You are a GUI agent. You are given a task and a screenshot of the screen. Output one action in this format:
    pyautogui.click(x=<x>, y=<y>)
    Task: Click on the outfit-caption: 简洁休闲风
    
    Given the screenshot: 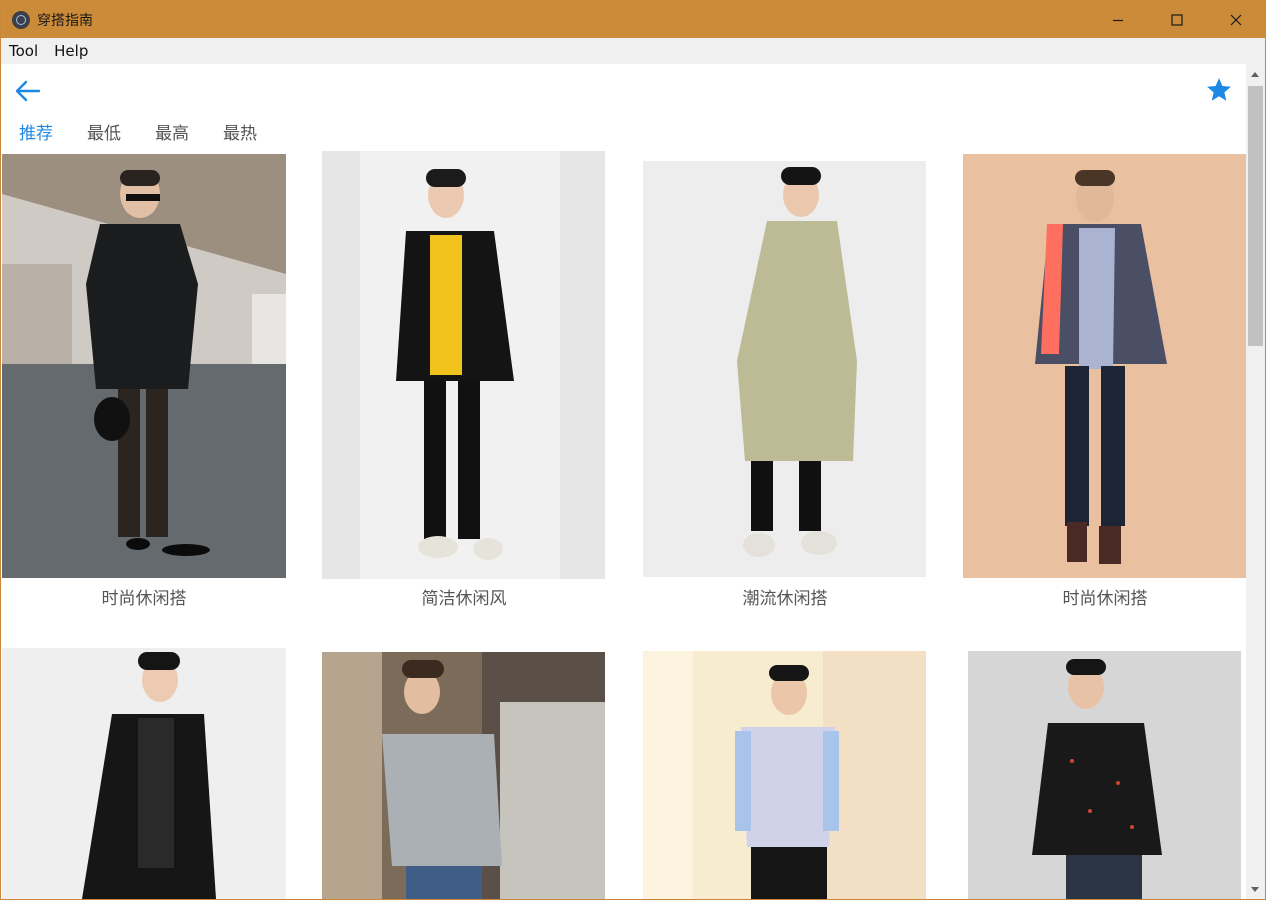 What is the action you would take?
    pyautogui.click(x=464, y=599)
    